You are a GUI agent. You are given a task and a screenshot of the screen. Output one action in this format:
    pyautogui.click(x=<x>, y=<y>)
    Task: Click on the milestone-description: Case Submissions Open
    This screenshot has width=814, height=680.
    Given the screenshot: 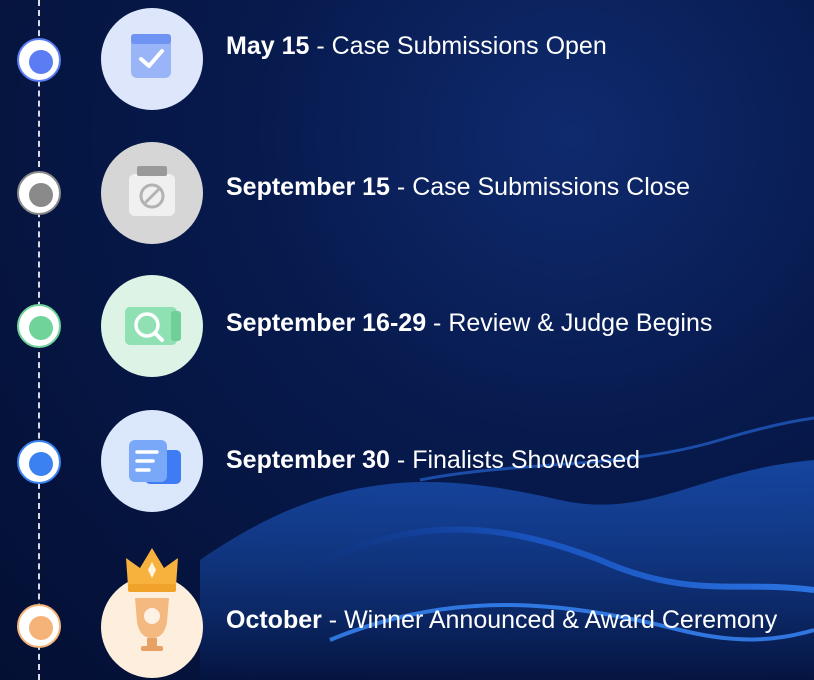 What is the action you would take?
    pyautogui.click(x=469, y=46)
    